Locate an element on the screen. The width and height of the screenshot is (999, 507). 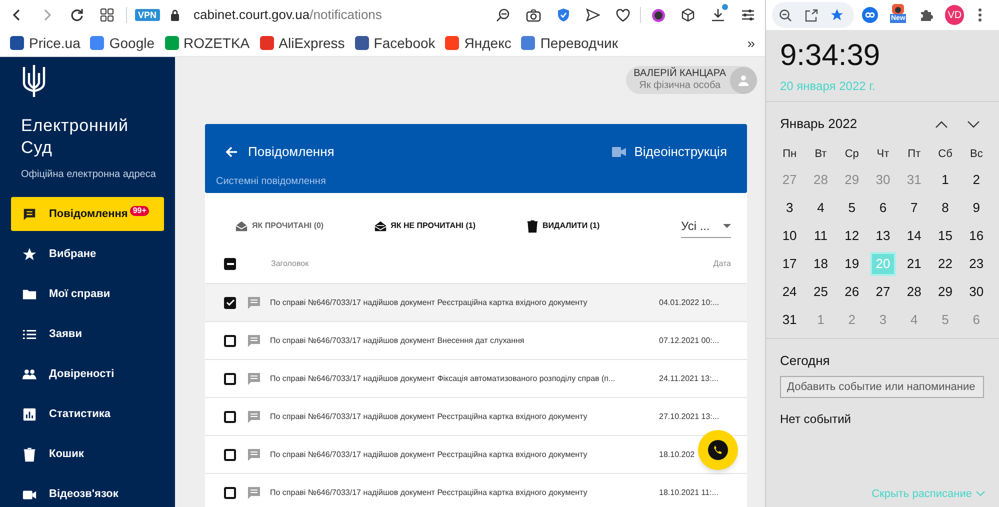
calendar-day: 8 is located at coordinates (945, 208).